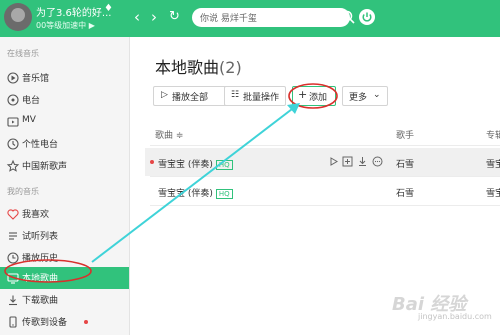 The width and height of the screenshot is (500, 335). Describe the element at coordinates (13, 78) in the screenshot. I see `music-hall-icon` at that location.